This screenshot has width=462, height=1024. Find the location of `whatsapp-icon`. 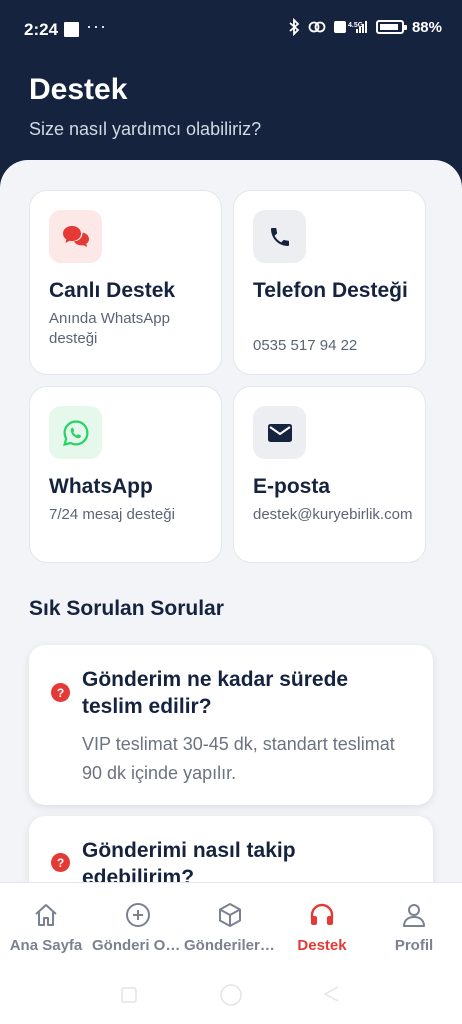

whatsapp-icon is located at coordinates (75, 432).